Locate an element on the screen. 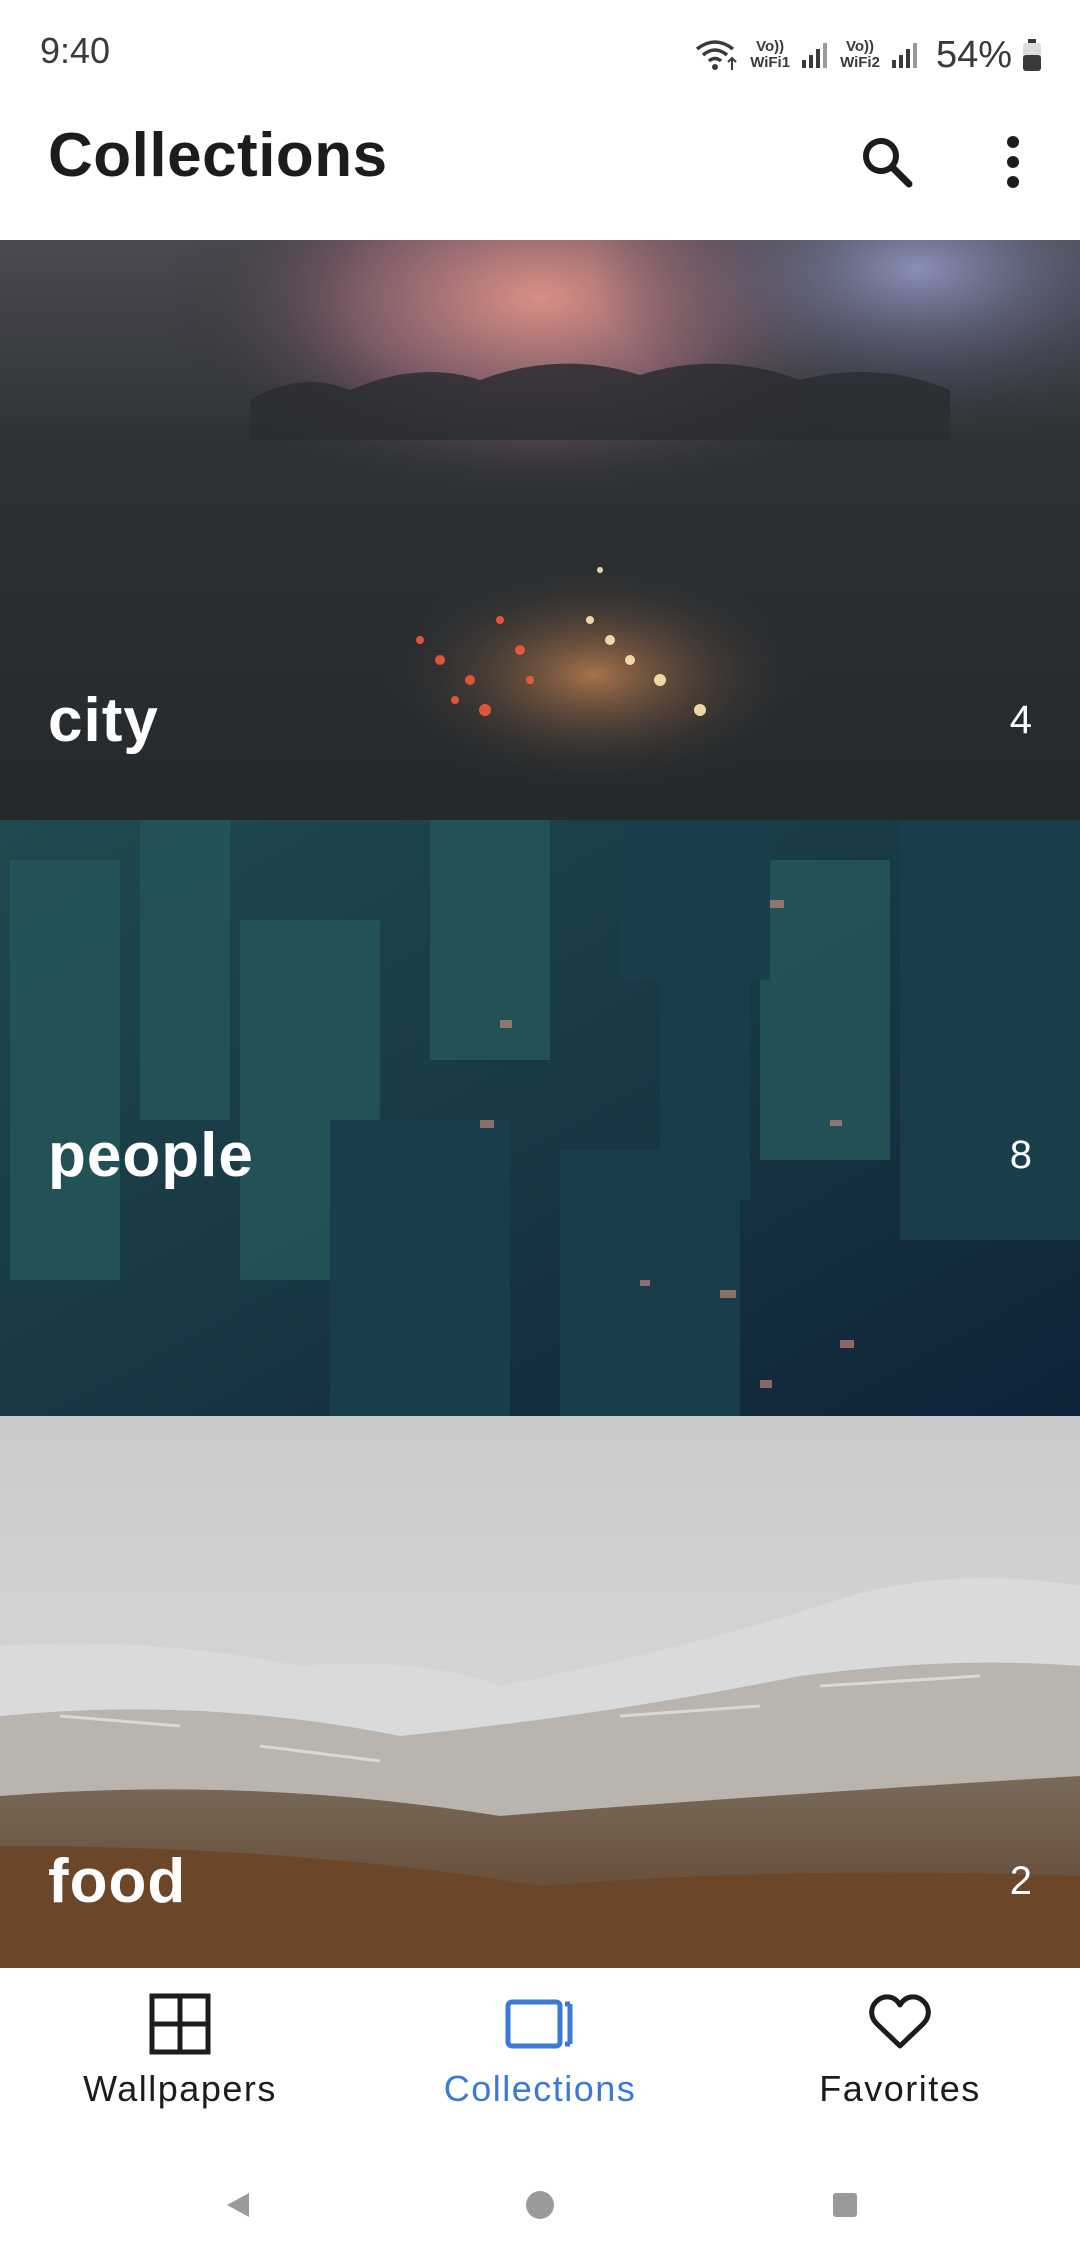  nav-item-wallpapers: Wallpapers is located at coordinates (180, 2054).